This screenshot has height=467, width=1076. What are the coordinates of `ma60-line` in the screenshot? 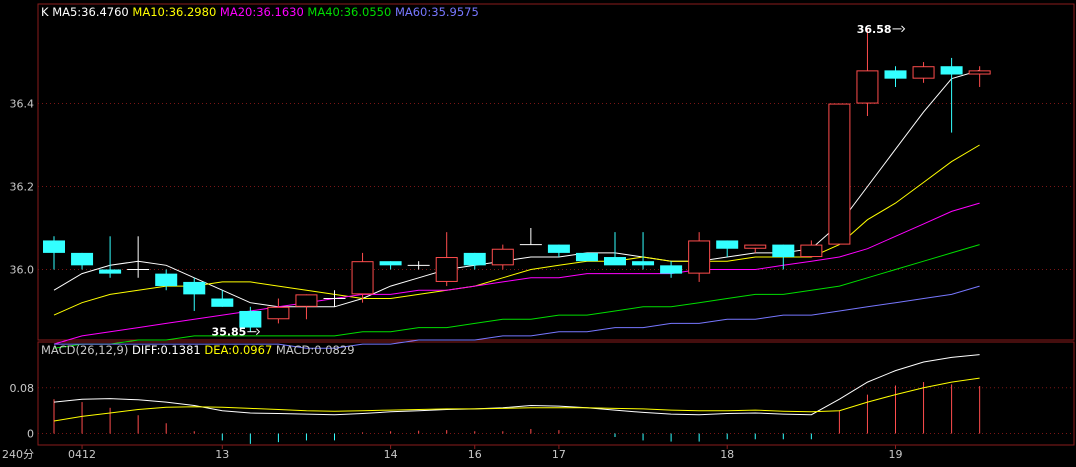 It's located at (517, 317).